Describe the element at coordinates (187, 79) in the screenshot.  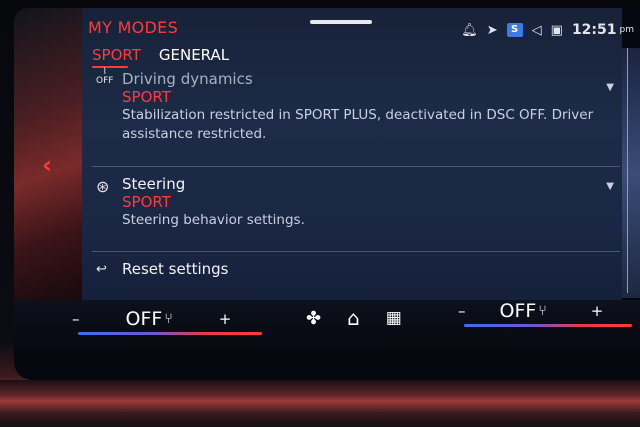
I see `setting-name: Driving dynamics` at that location.